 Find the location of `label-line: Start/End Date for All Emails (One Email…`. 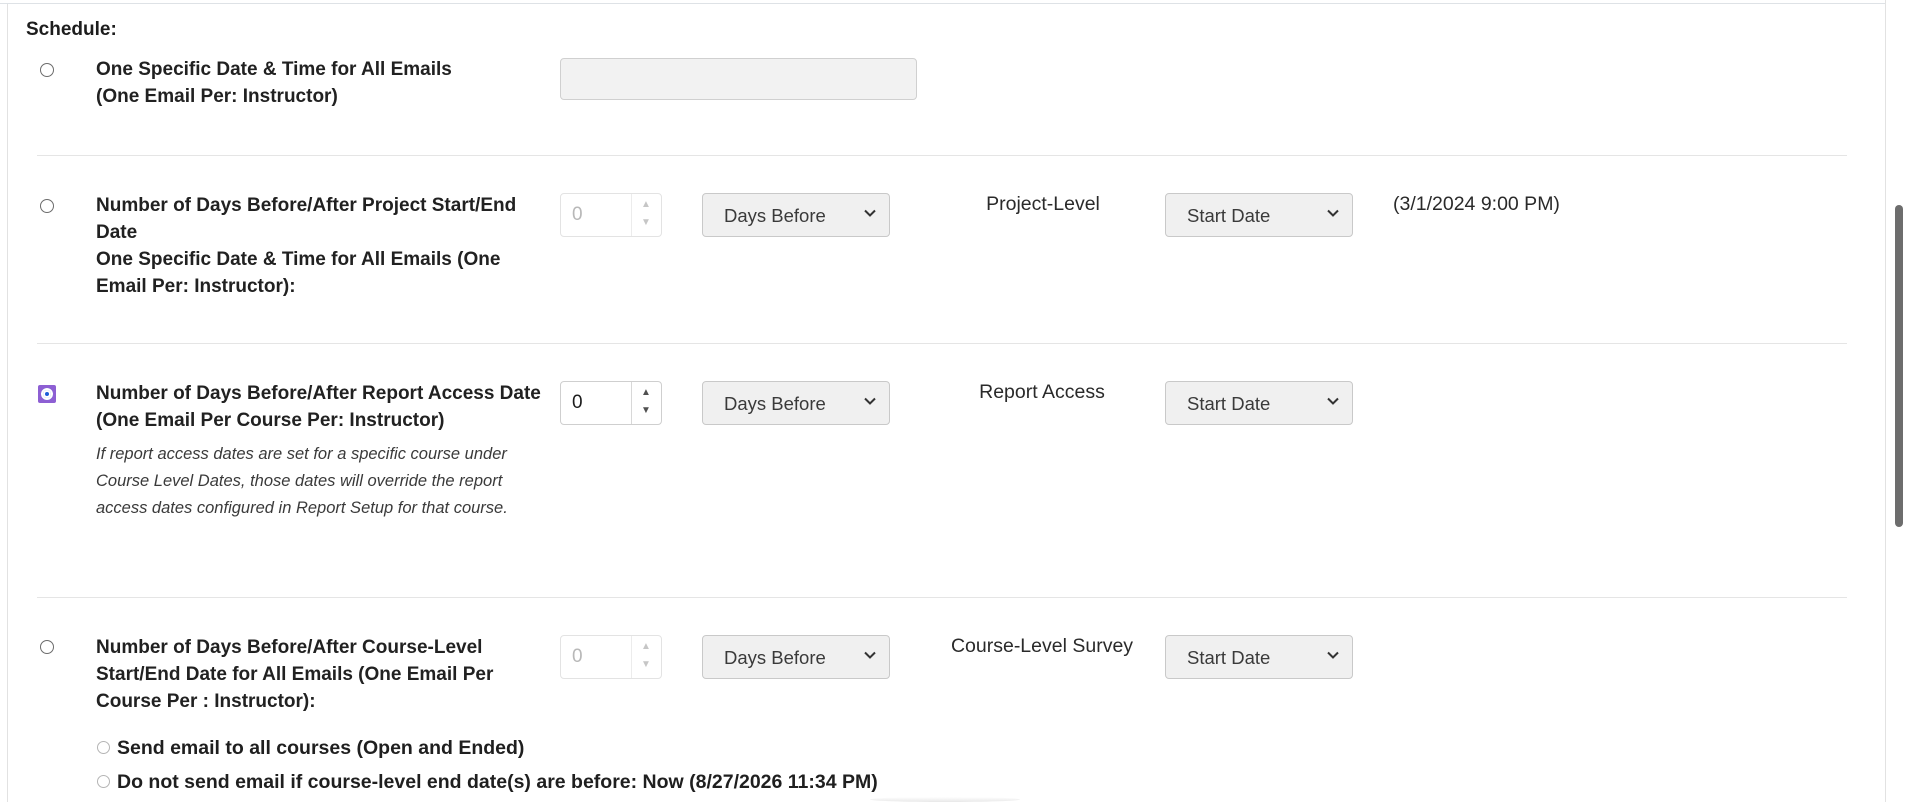

label-line: Start/End Date for All Emails (One Email… is located at coordinates (295, 674).